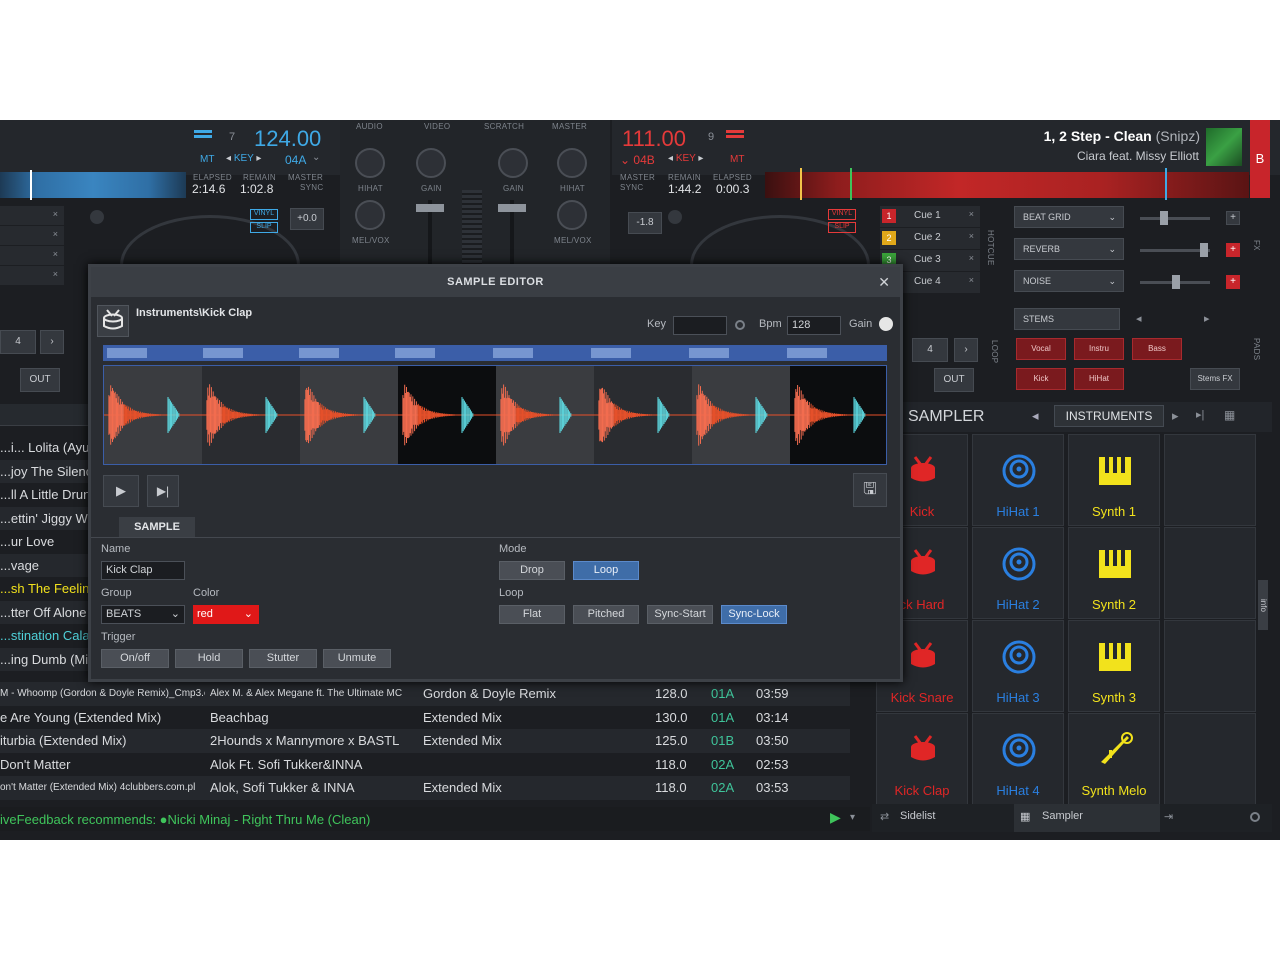  Describe the element at coordinates (264, 227) in the screenshot. I see `deck-left-slip-toggle: SLIP` at that location.